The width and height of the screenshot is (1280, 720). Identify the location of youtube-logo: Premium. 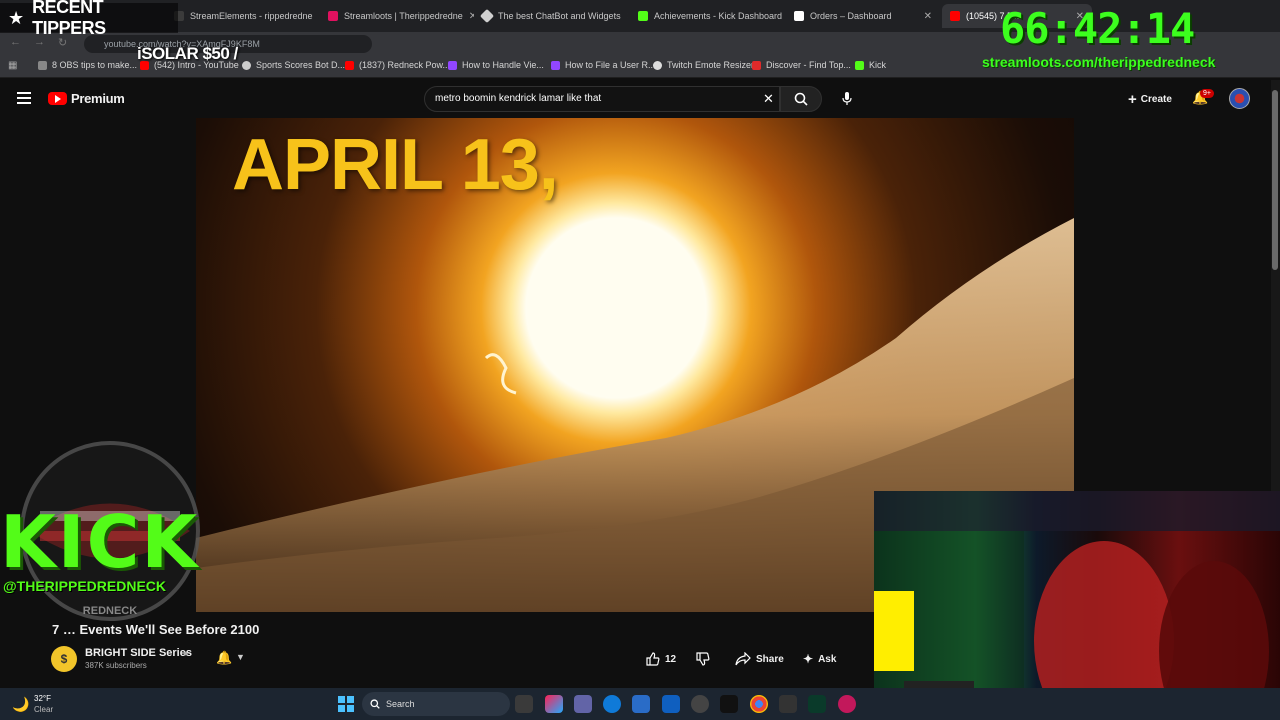
(86, 98).